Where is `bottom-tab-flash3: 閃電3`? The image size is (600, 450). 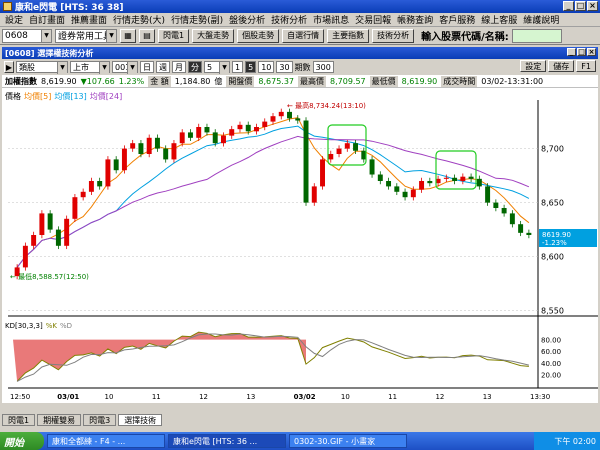 bottom-tab-flash3: 閃電3 is located at coordinates (100, 420).